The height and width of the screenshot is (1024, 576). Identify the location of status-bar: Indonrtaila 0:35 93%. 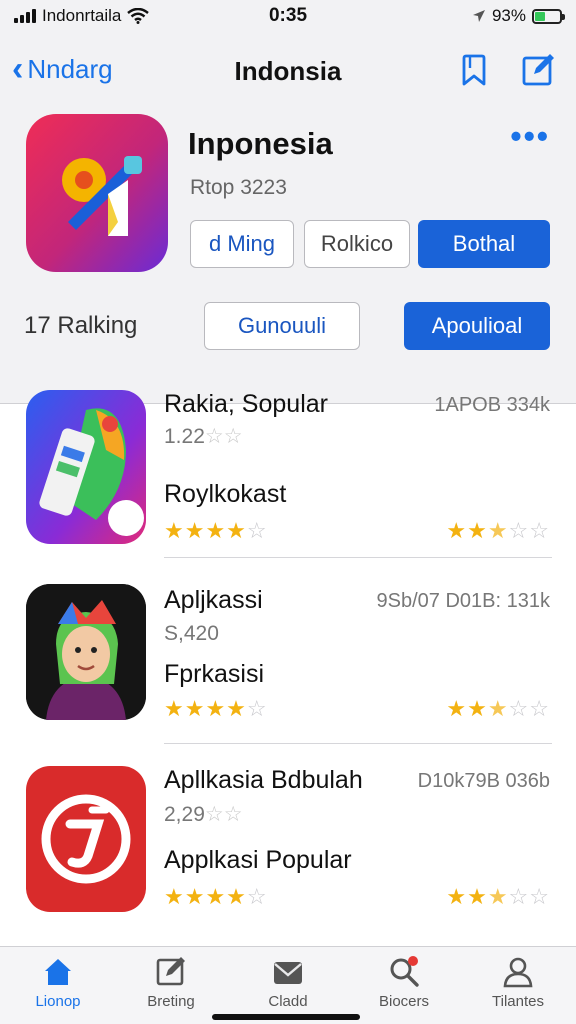
(288, 17).